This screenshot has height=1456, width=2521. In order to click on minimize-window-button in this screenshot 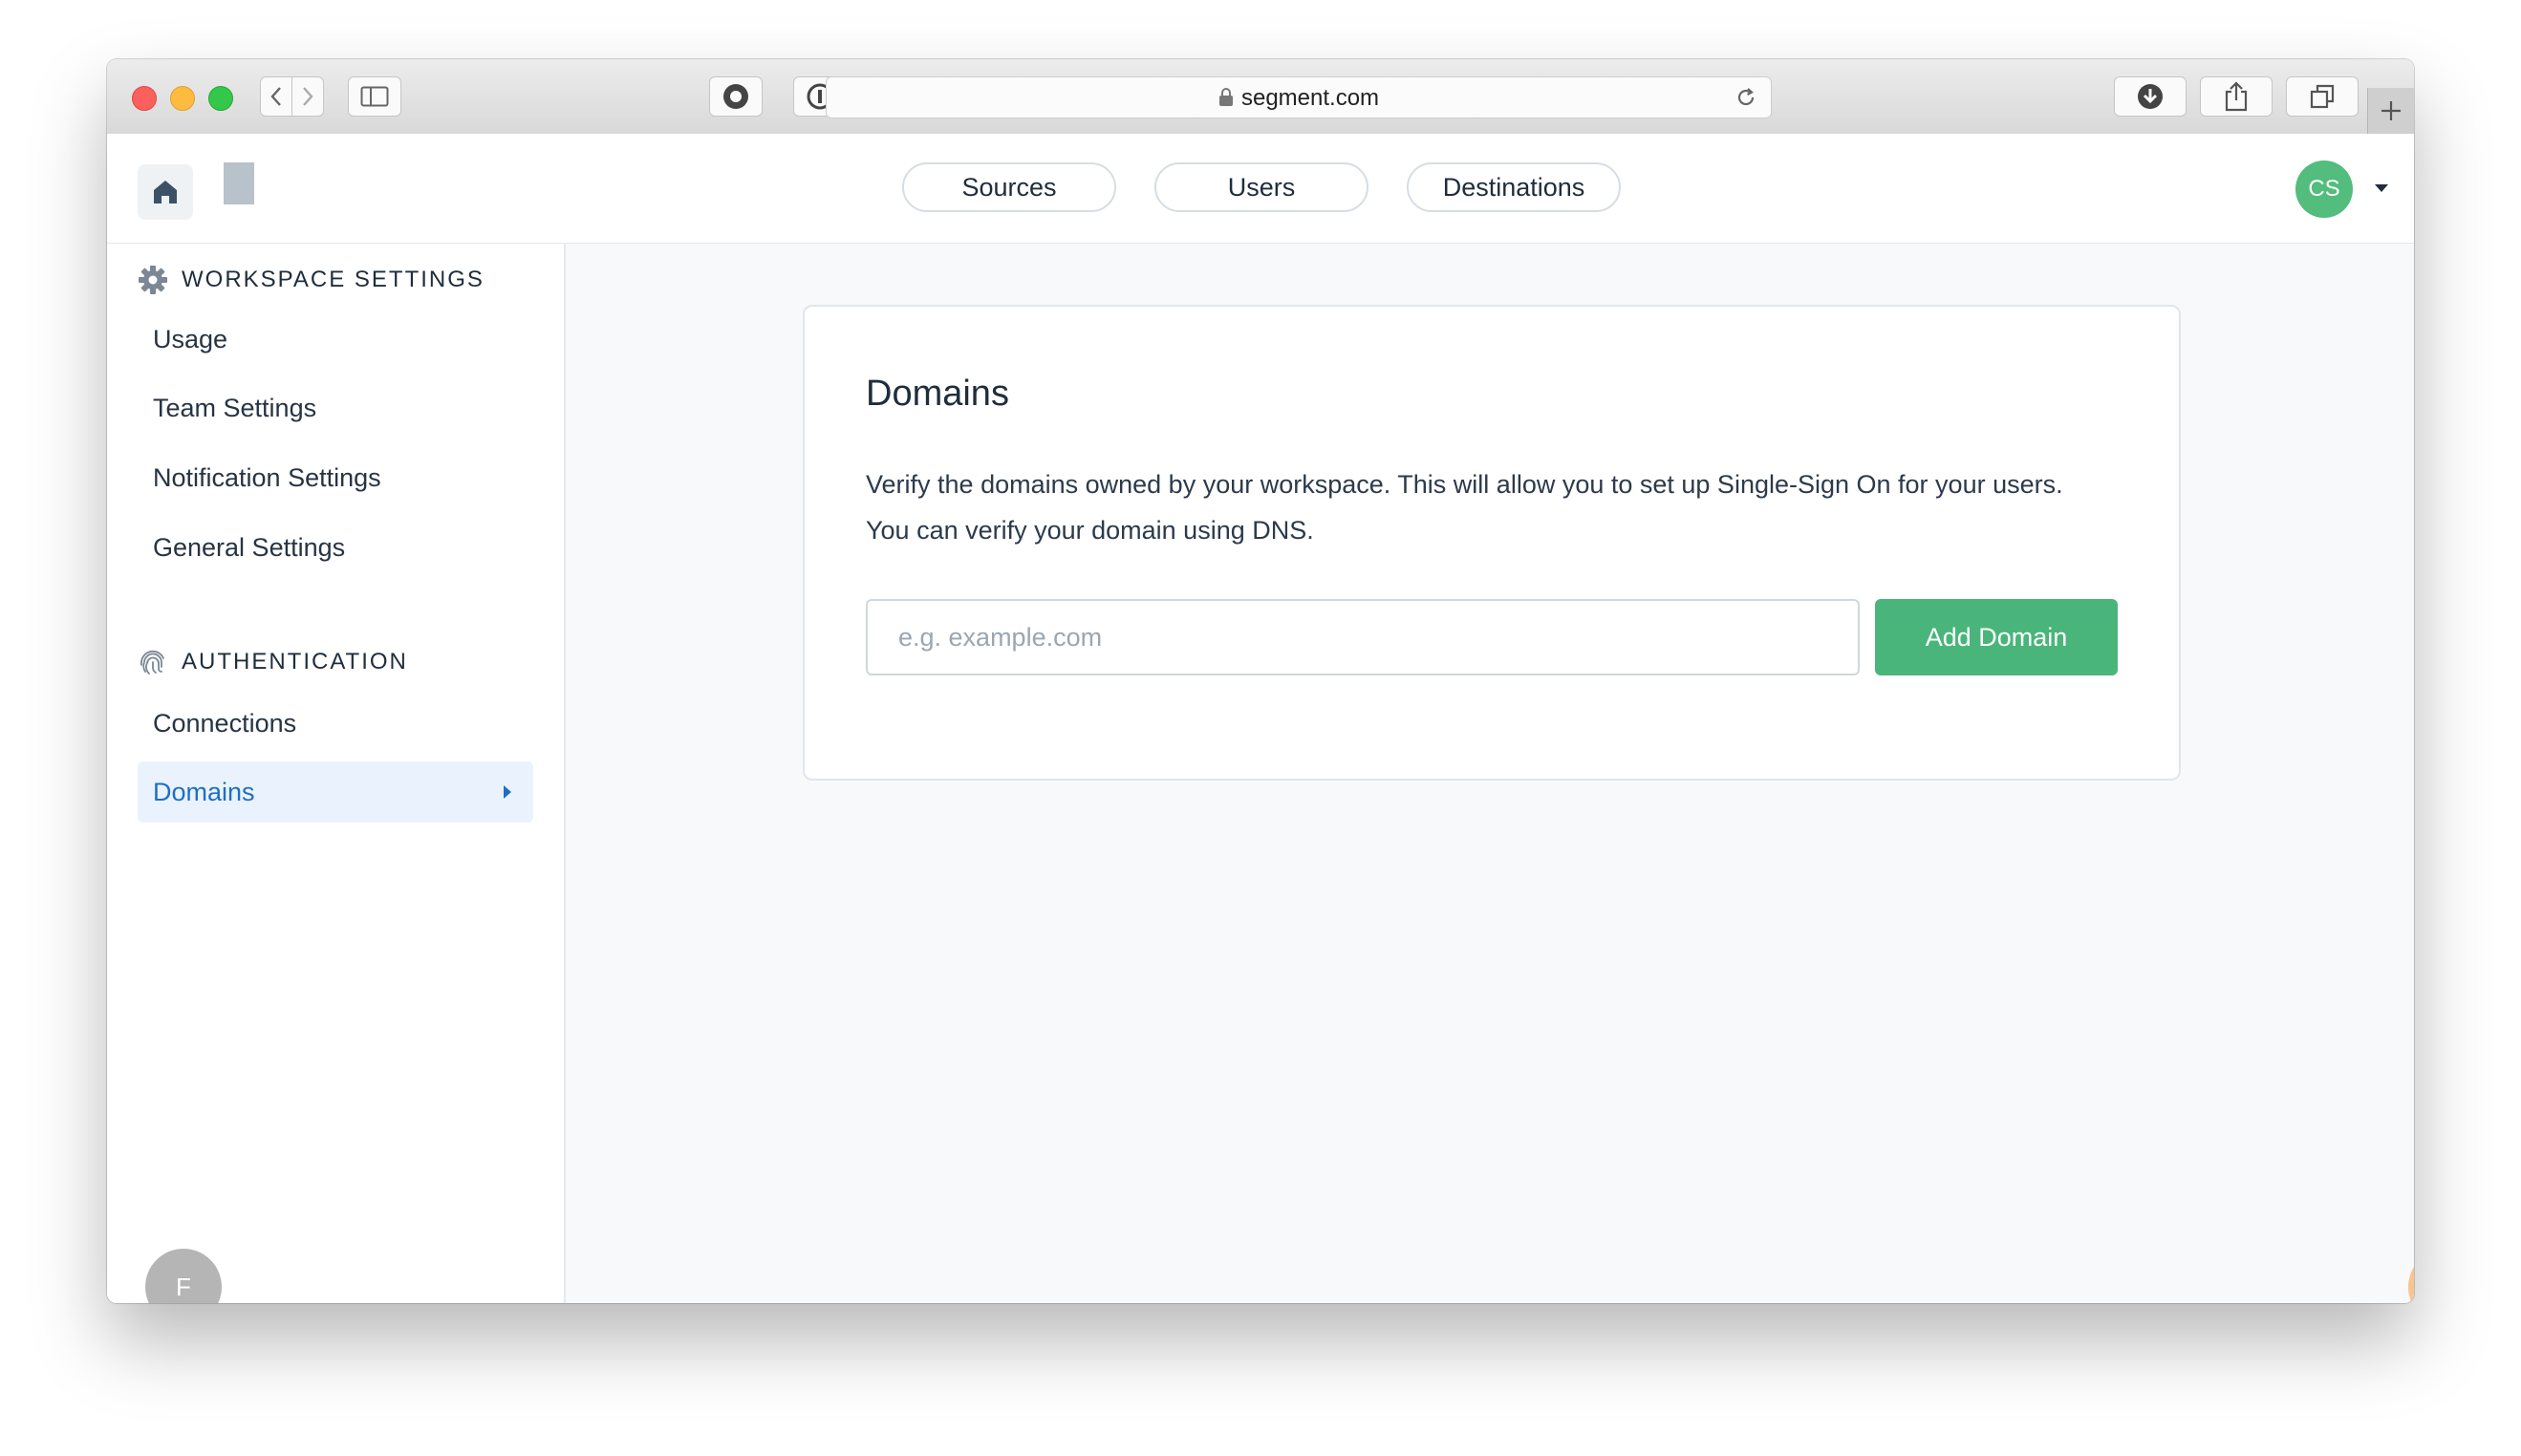, I will do `click(182, 99)`.